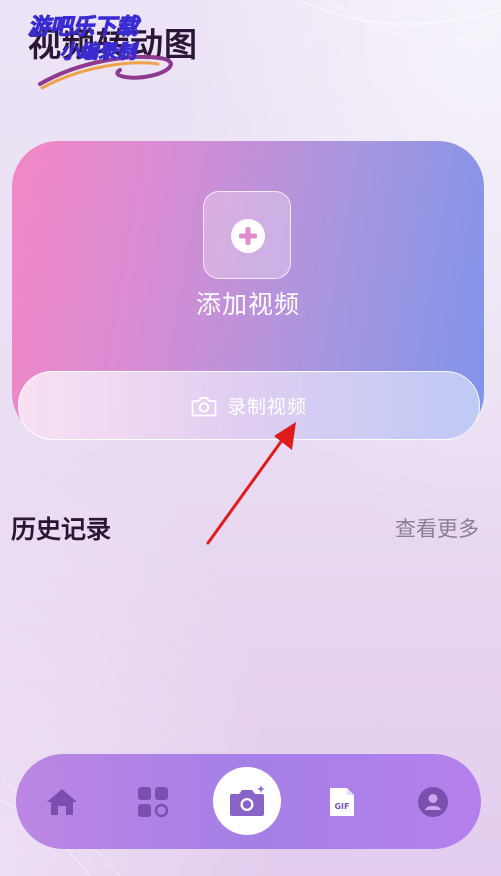 The height and width of the screenshot is (876, 501). What do you see at coordinates (247, 304) in the screenshot?
I see `add-video-label: 添加视频` at bounding box center [247, 304].